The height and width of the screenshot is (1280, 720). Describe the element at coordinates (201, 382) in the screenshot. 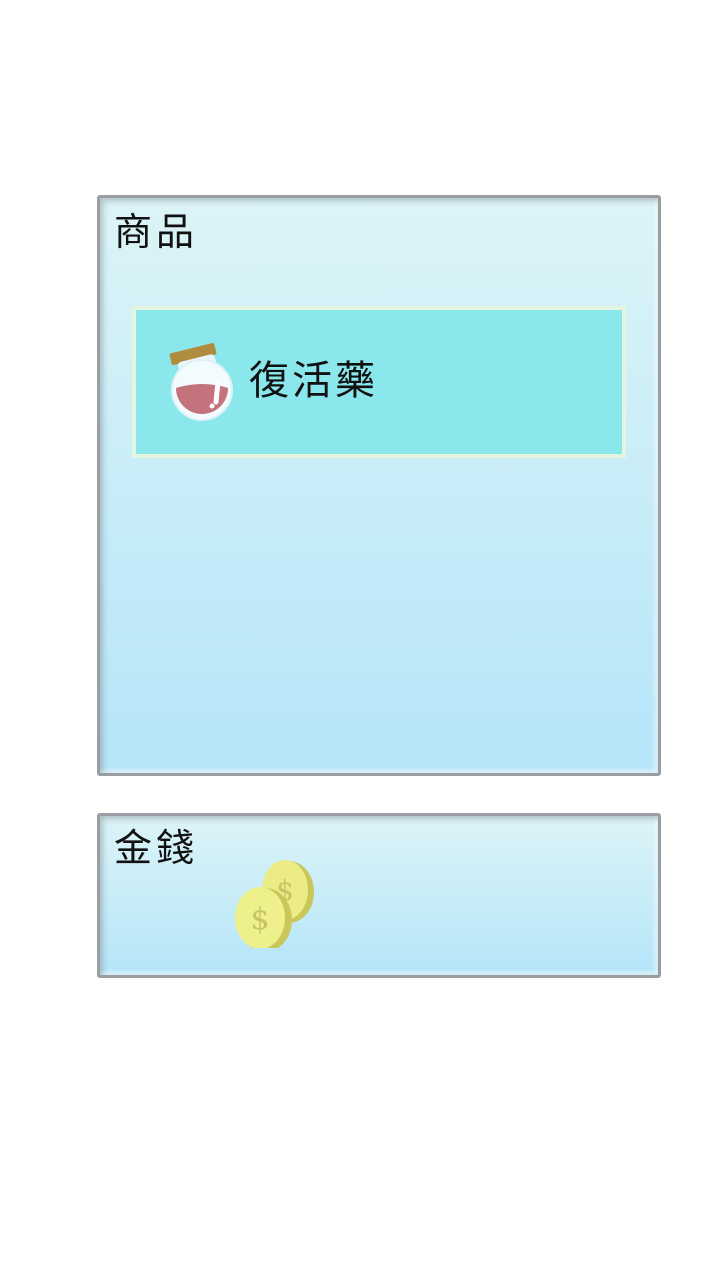

I see `potion-jar-icon` at that location.